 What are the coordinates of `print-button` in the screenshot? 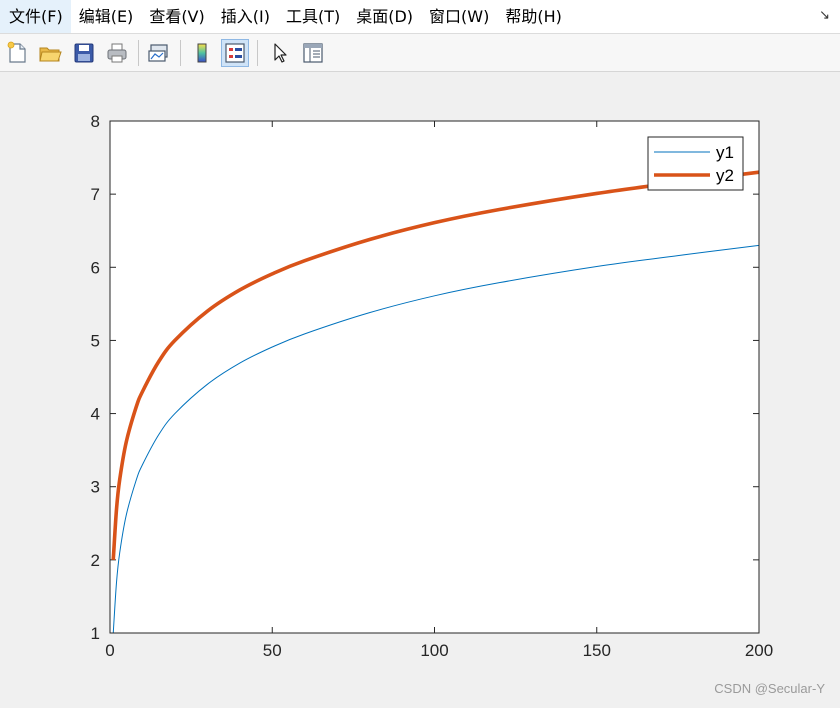 It's located at (117, 53).